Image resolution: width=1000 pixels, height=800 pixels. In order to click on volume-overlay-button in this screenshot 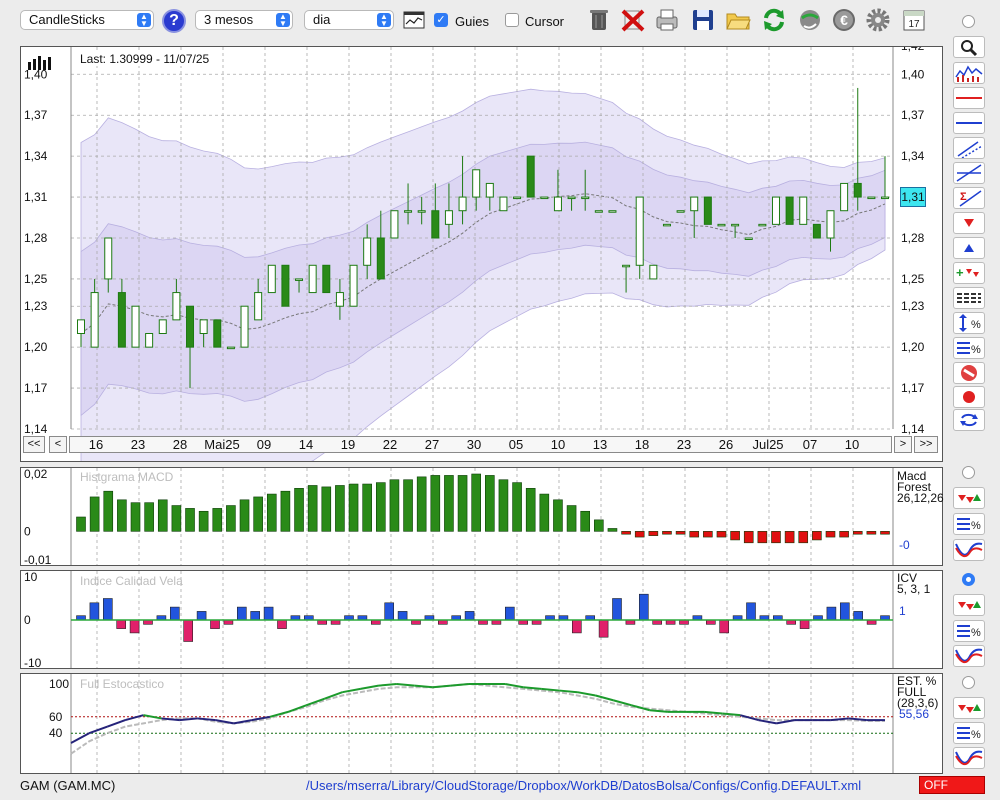, I will do `click(969, 73)`.